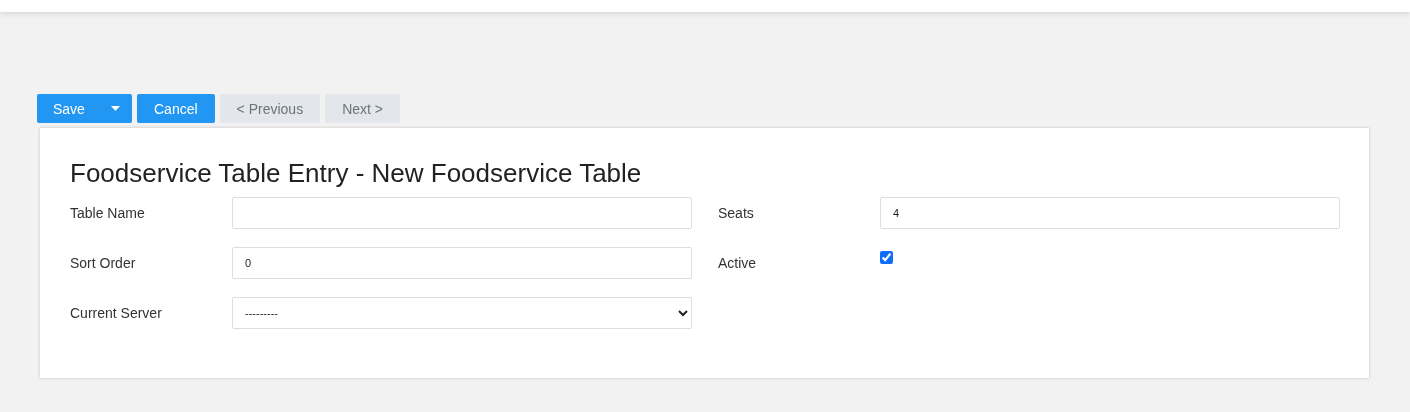 This screenshot has height=412, width=1410. What do you see at coordinates (103, 263) in the screenshot?
I see `field-label: Sort Order` at bounding box center [103, 263].